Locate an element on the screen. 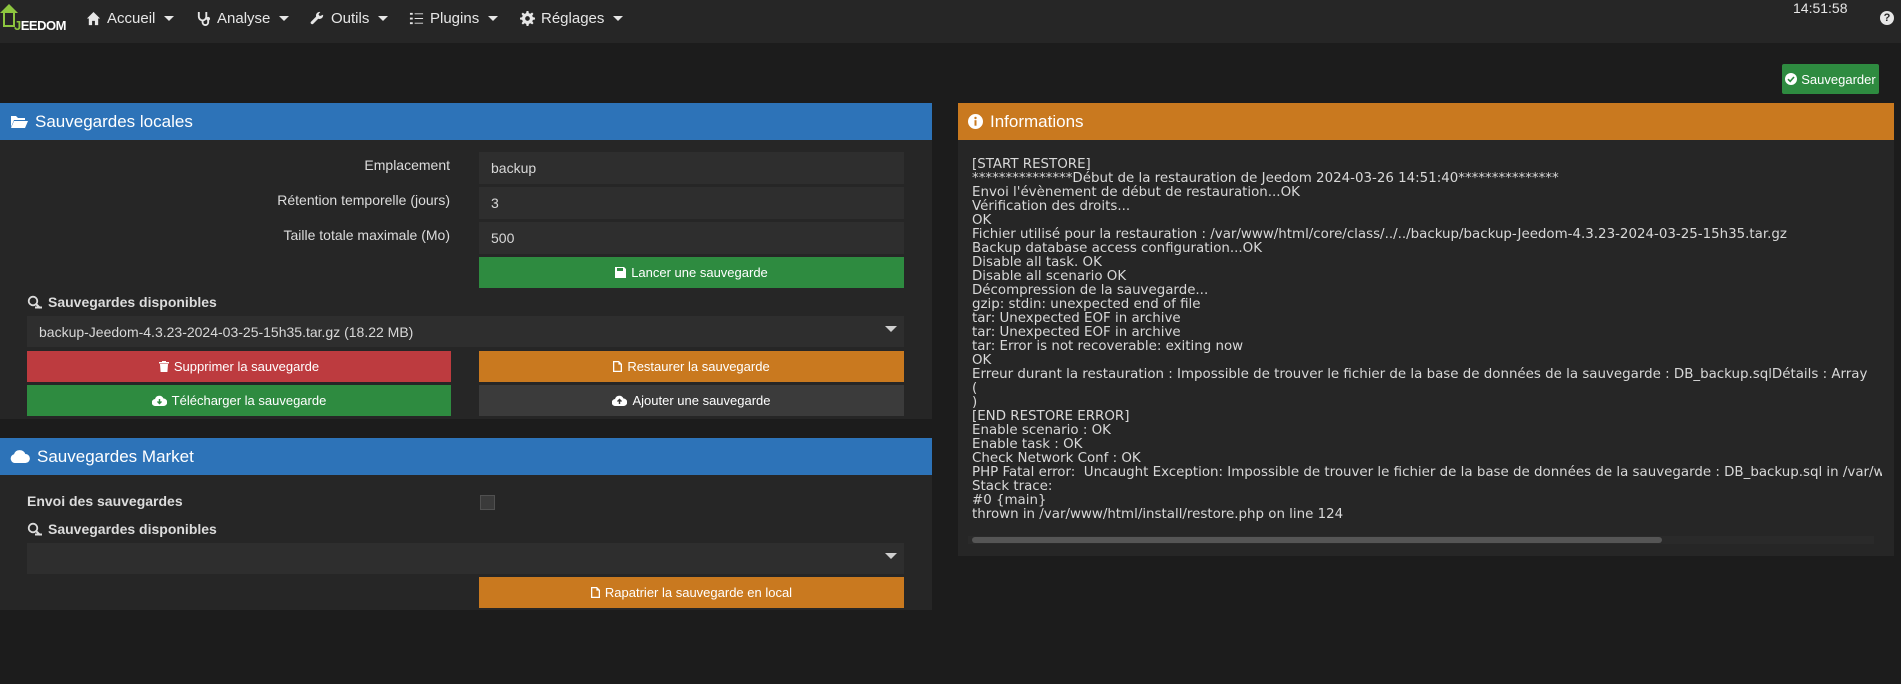 This screenshot has height=684, width=1901. location-label: Emplacement is located at coordinates (407, 165).